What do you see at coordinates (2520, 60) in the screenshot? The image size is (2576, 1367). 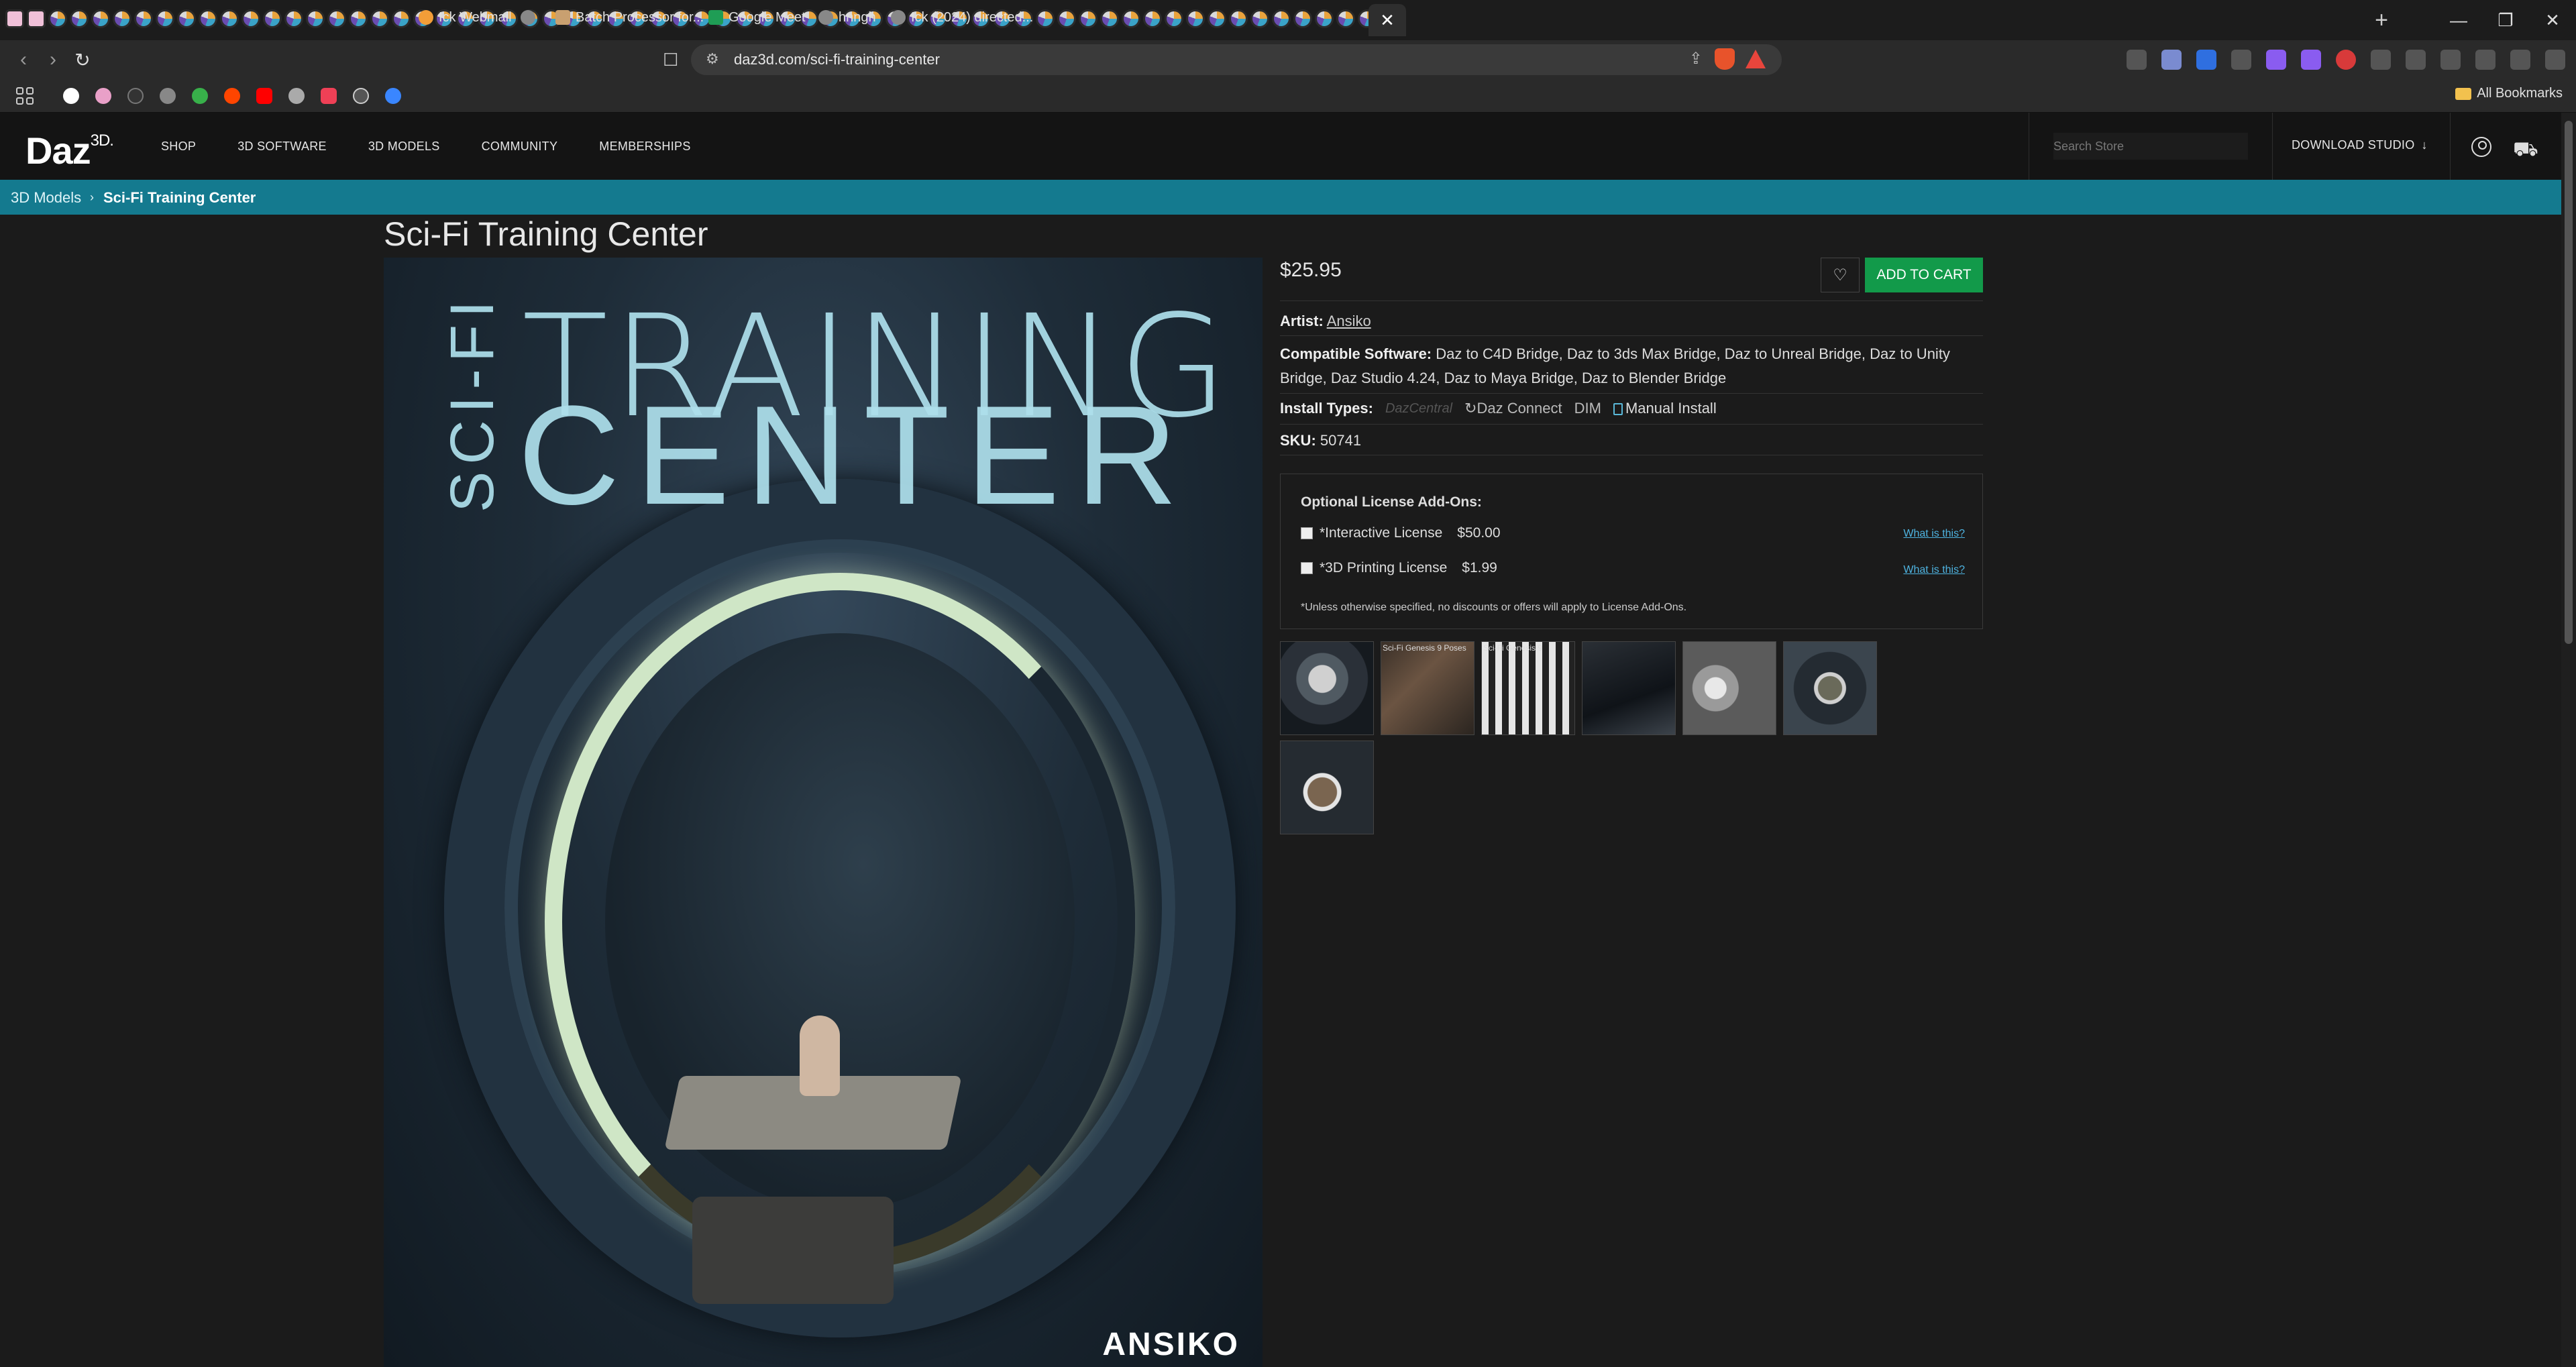 I see `leo-ai-icon` at bounding box center [2520, 60].